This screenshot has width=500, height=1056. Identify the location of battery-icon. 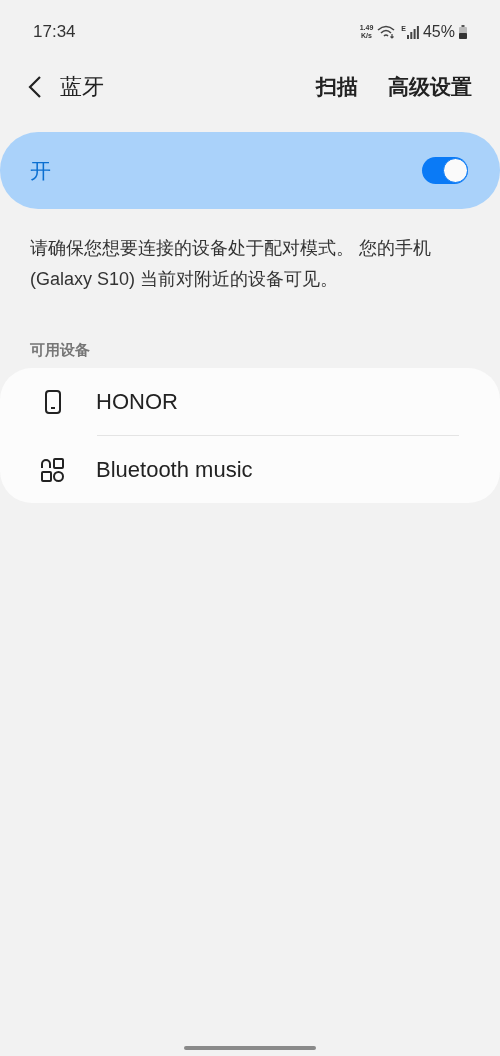
(463, 32).